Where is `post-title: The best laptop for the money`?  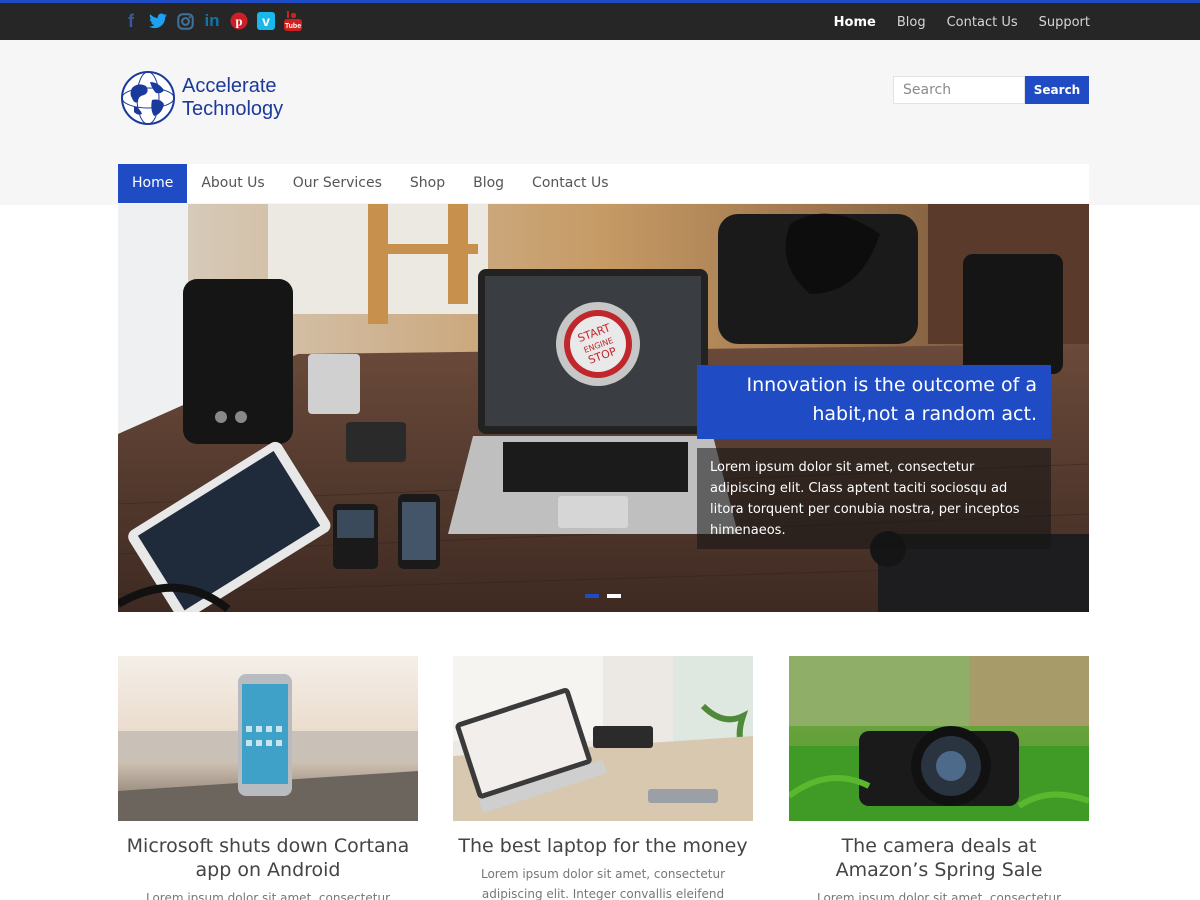
post-title: The best laptop for the money is located at coordinates (603, 846).